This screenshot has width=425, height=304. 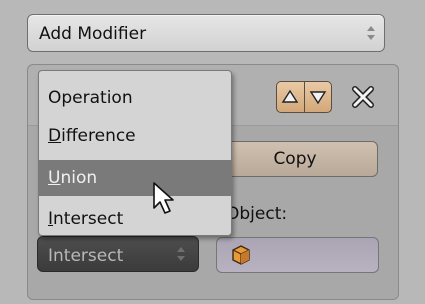 I want to click on cube-icon, so click(x=241, y=255).